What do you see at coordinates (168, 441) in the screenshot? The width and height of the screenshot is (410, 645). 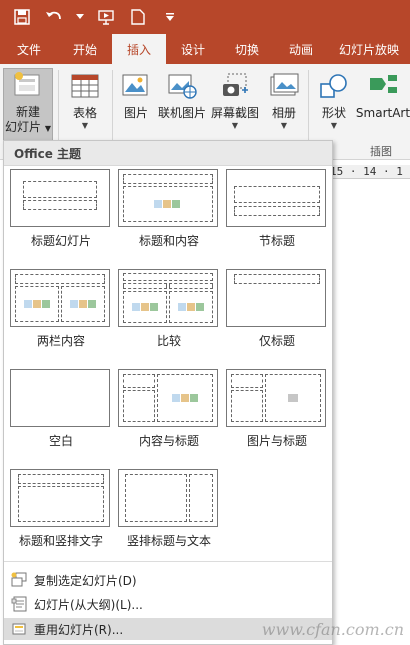 I see `layout-label: 内容与标题` at bounding box center [168, 441].